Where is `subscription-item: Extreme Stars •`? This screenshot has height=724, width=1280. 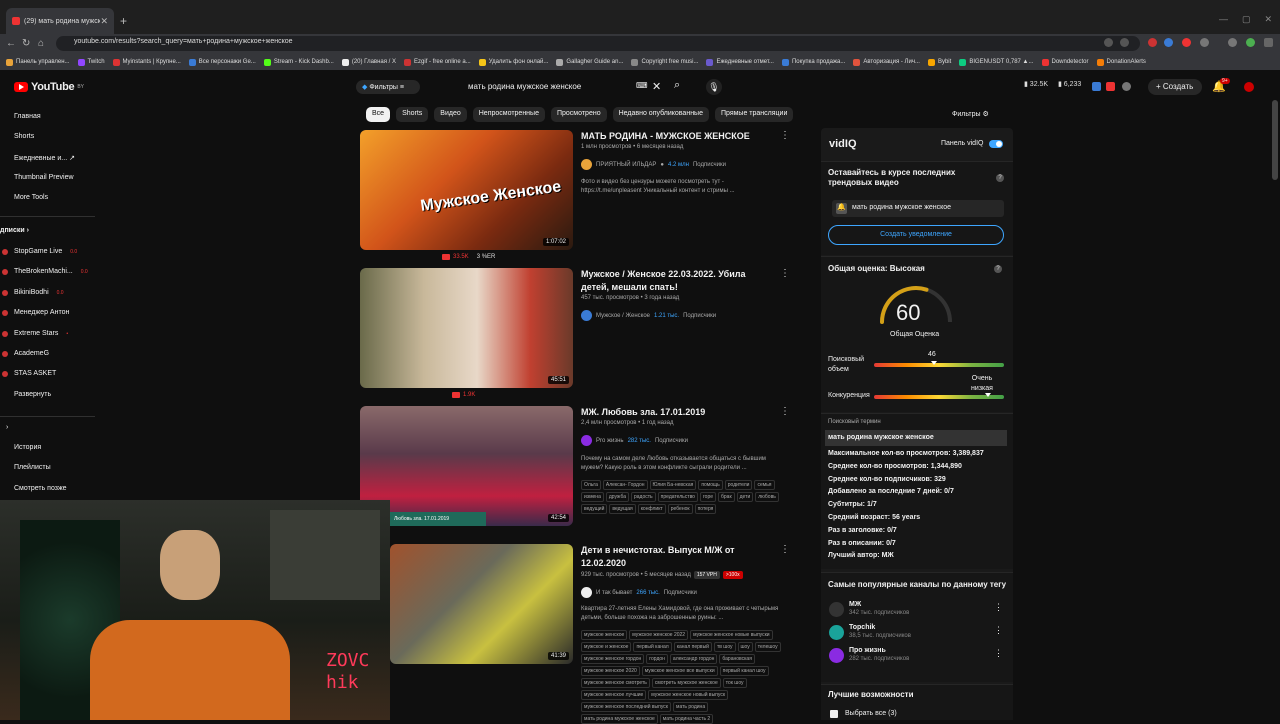 subscription-item: Extreme Stars • is located at coordinates (35, 333).